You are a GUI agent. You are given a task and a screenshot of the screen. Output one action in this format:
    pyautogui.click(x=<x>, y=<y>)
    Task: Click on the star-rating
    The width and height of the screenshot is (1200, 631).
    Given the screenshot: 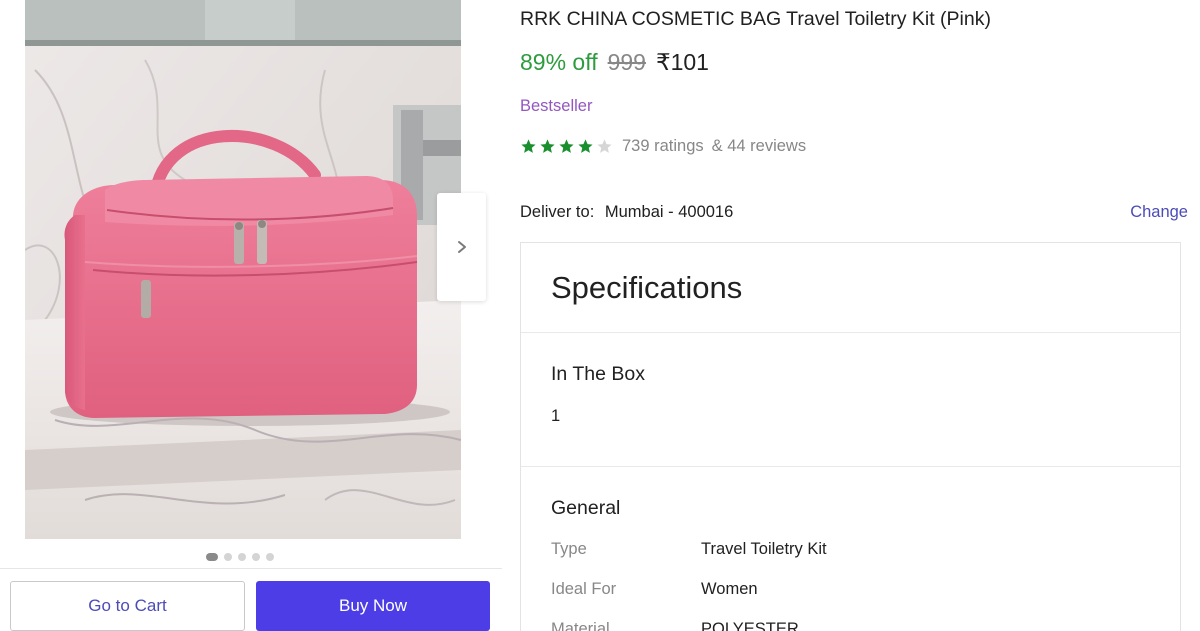 What is the action you would take?
    pyautogui.click(x=566, y=146)
    